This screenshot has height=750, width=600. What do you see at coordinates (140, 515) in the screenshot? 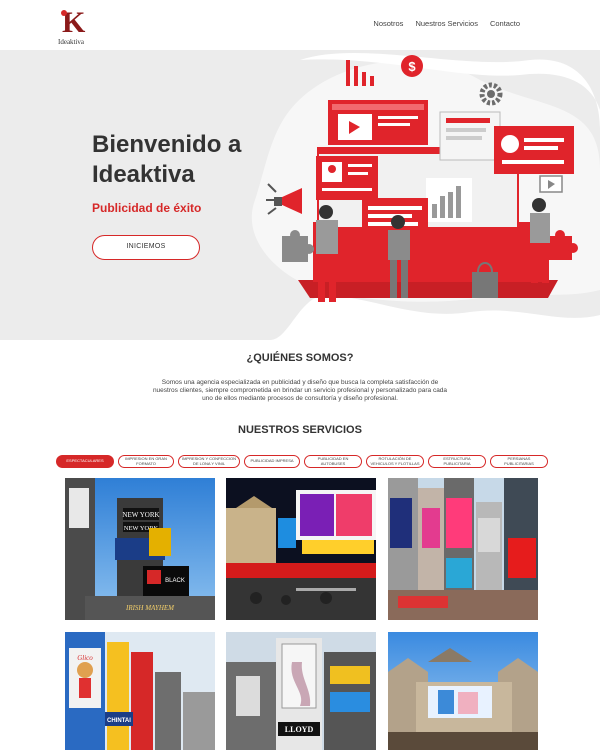
I see `photo1-sign-1: NEW YORK` at bounding box center [140, 515].